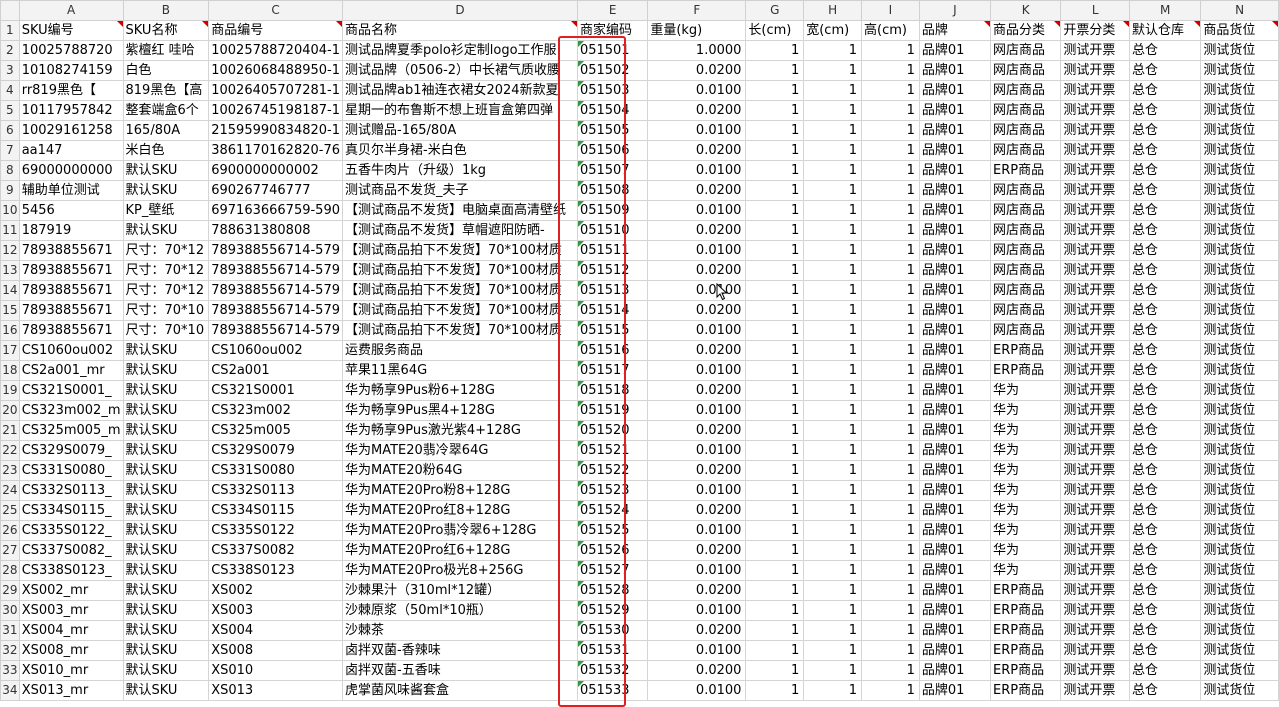 The width and height of the screenshot is (1279, 707). I want to click on row-header: 18, so click(10, 370).